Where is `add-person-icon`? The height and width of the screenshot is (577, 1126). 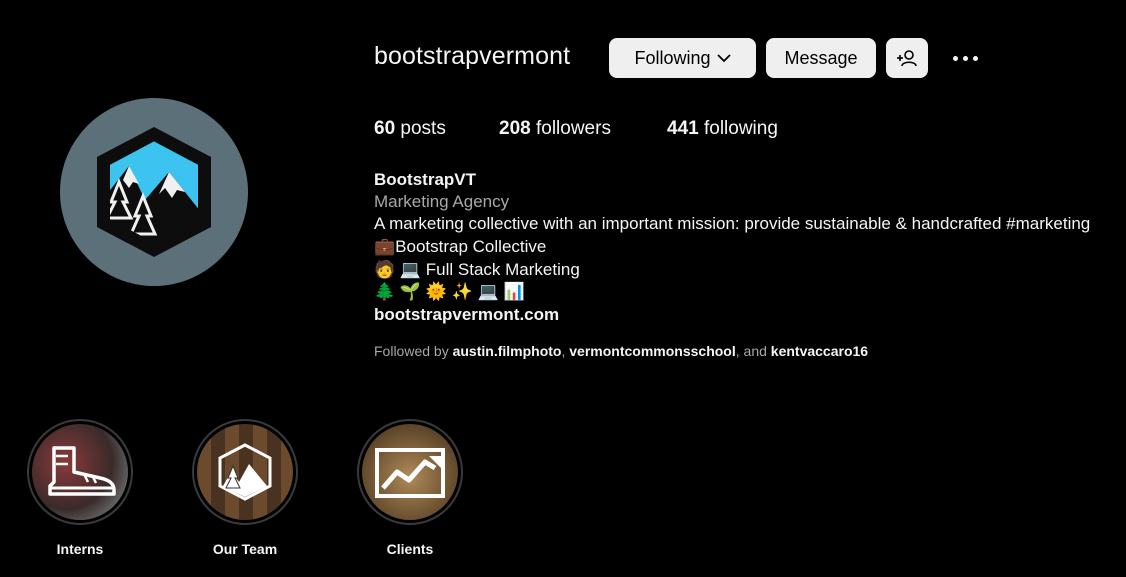 add-person-icon is located at coordinates (907, 58).